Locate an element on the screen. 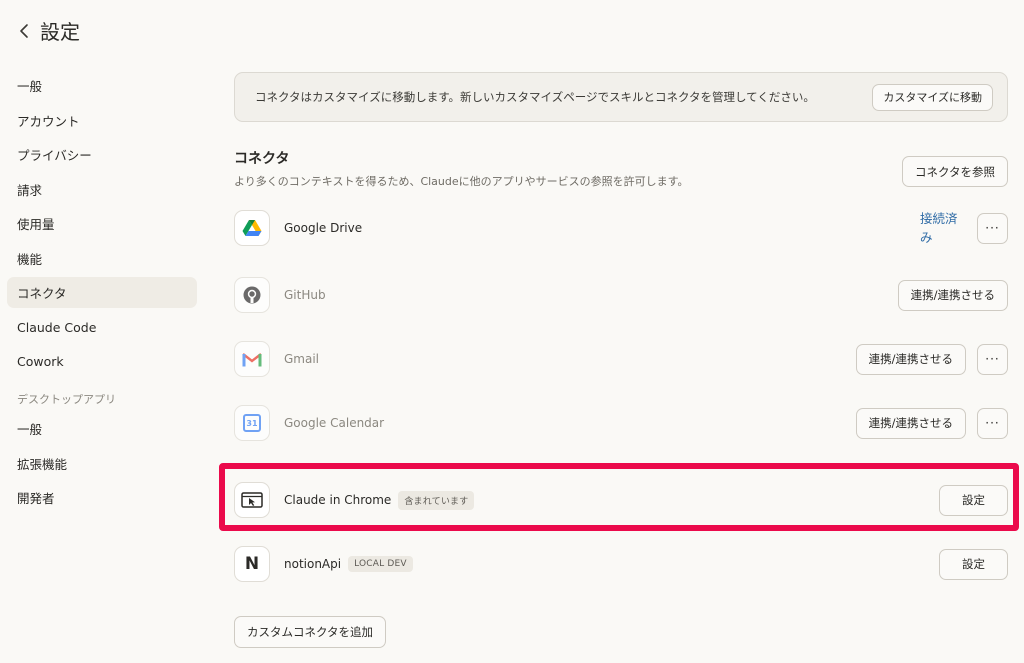 The width and height of the screenshot is (1024, 663). sidebar-section-desktop-app: デスクトップアプリ is located at coordinates (66, 399).